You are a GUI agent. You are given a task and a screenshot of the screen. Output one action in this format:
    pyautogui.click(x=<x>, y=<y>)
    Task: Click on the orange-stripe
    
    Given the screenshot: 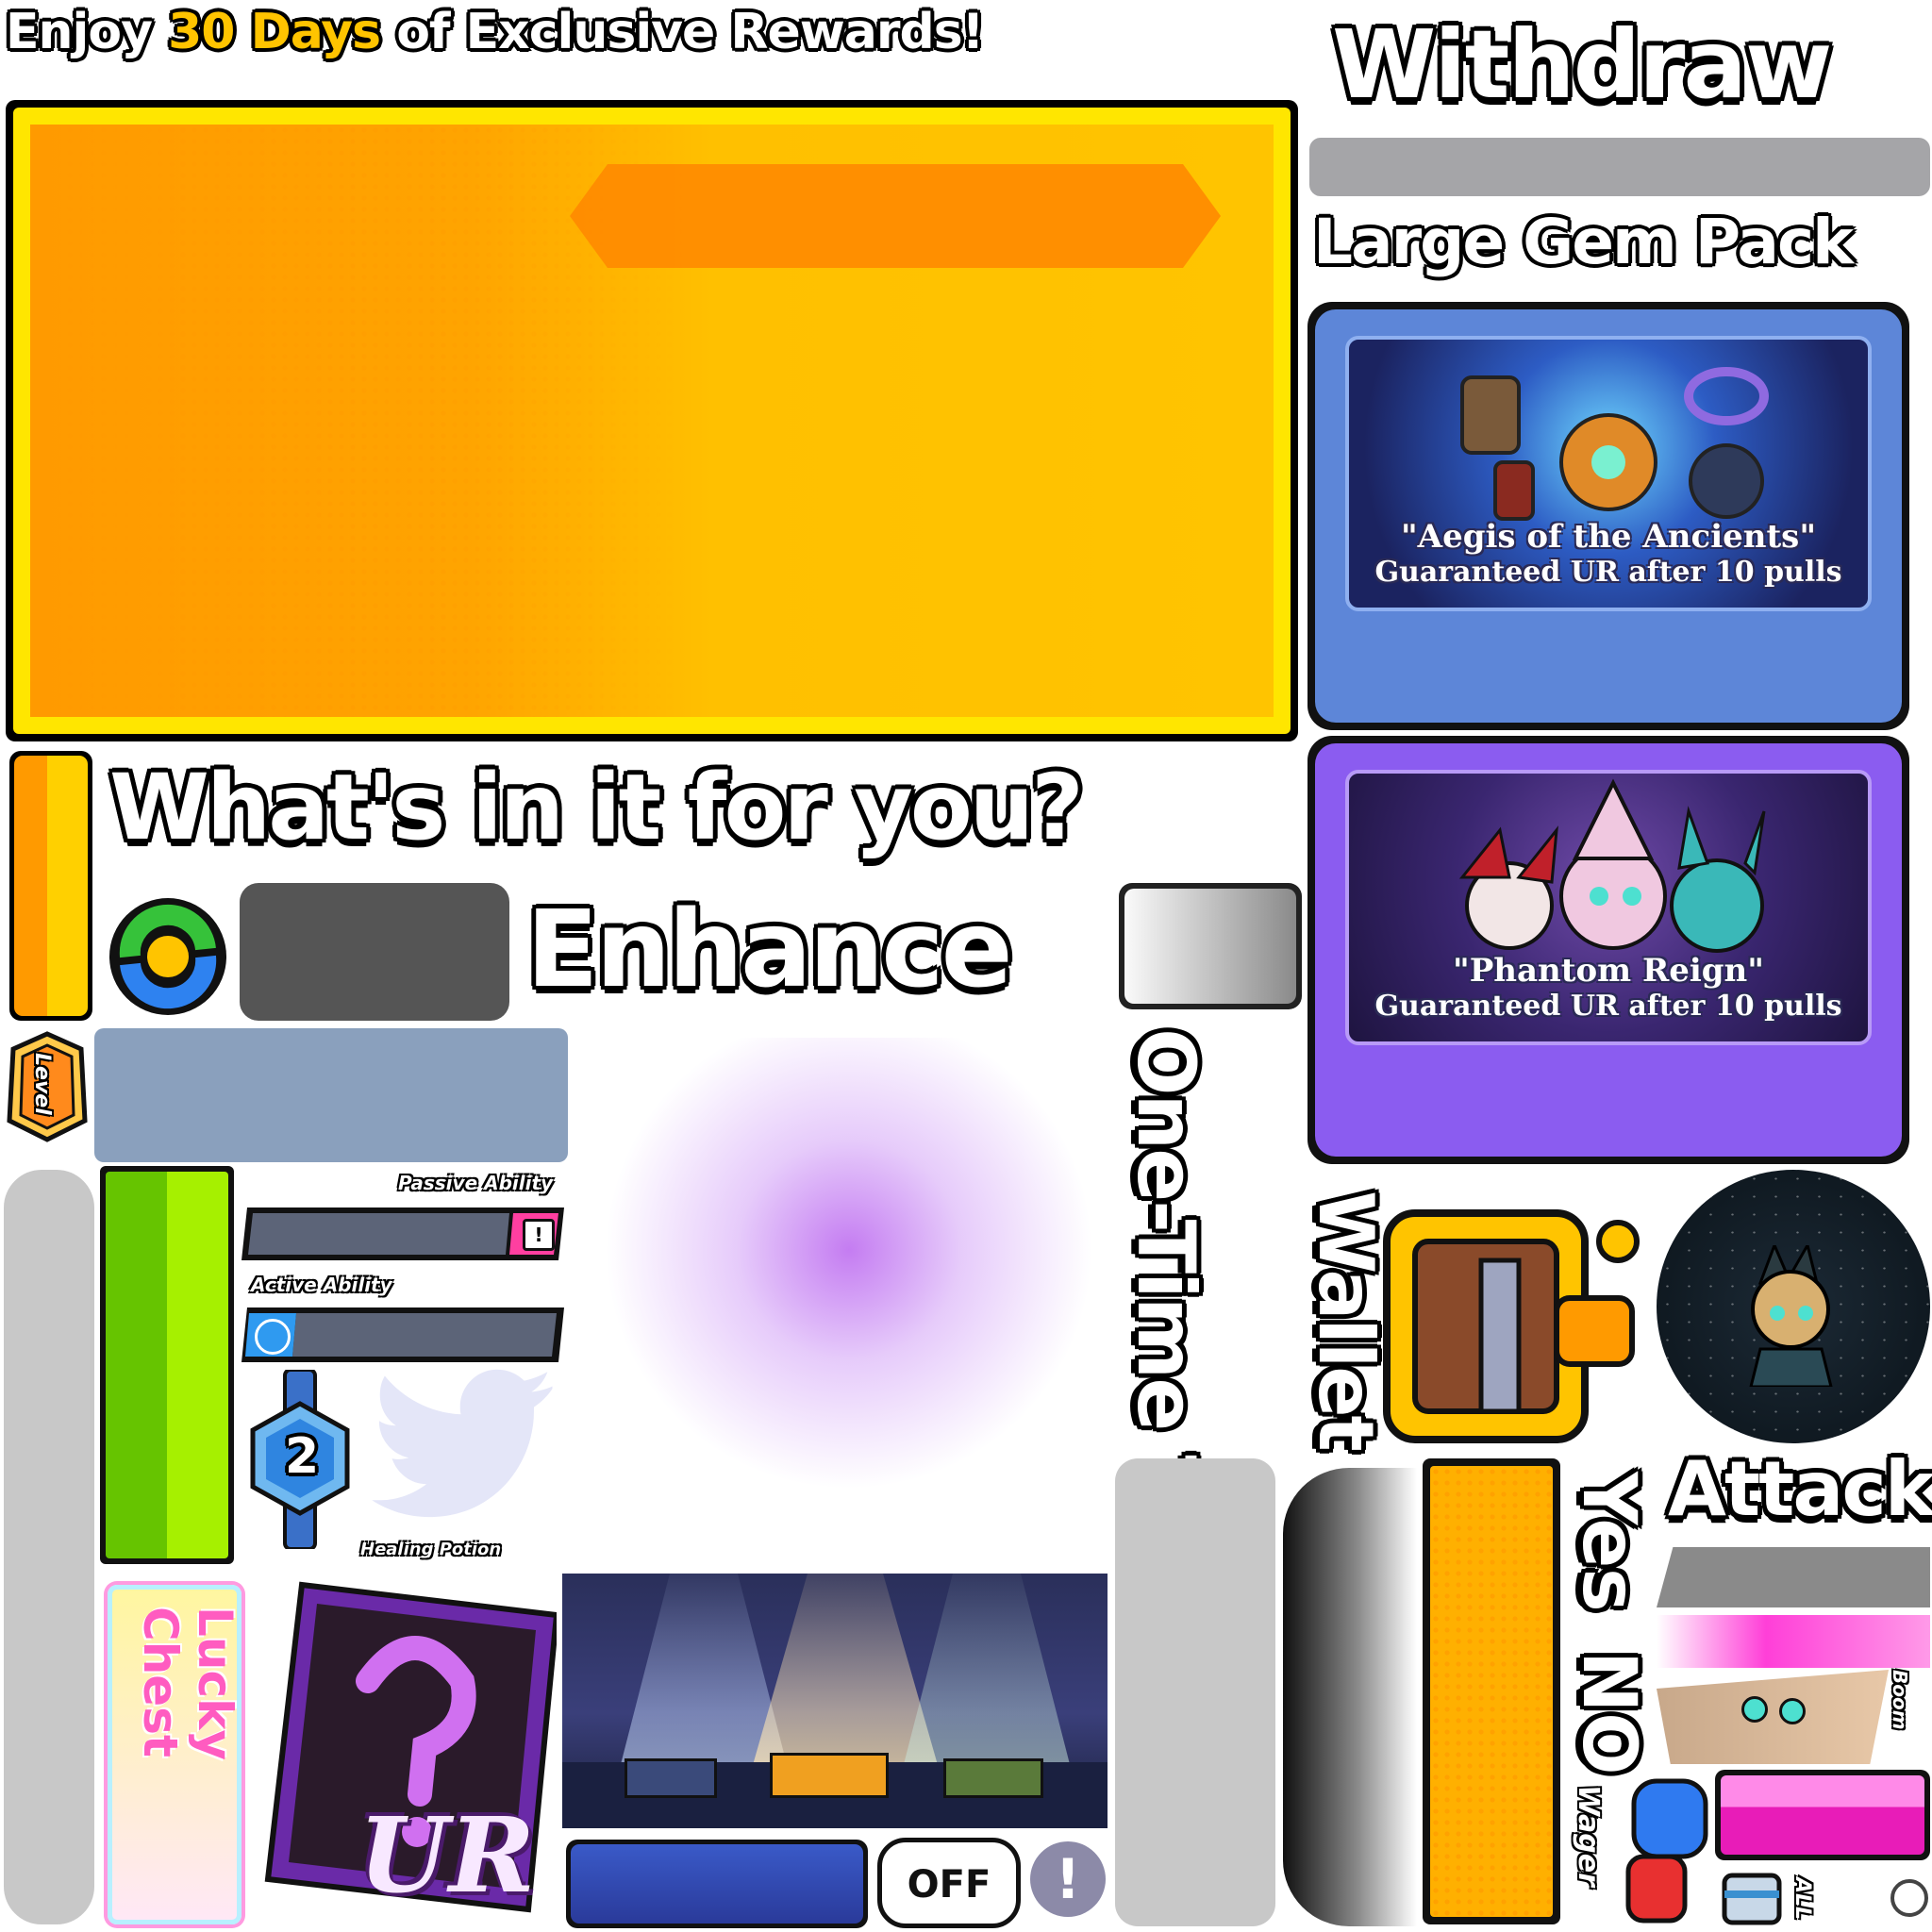 What is the action you would take?
    pyautogui.click(x=51, y=886)
    